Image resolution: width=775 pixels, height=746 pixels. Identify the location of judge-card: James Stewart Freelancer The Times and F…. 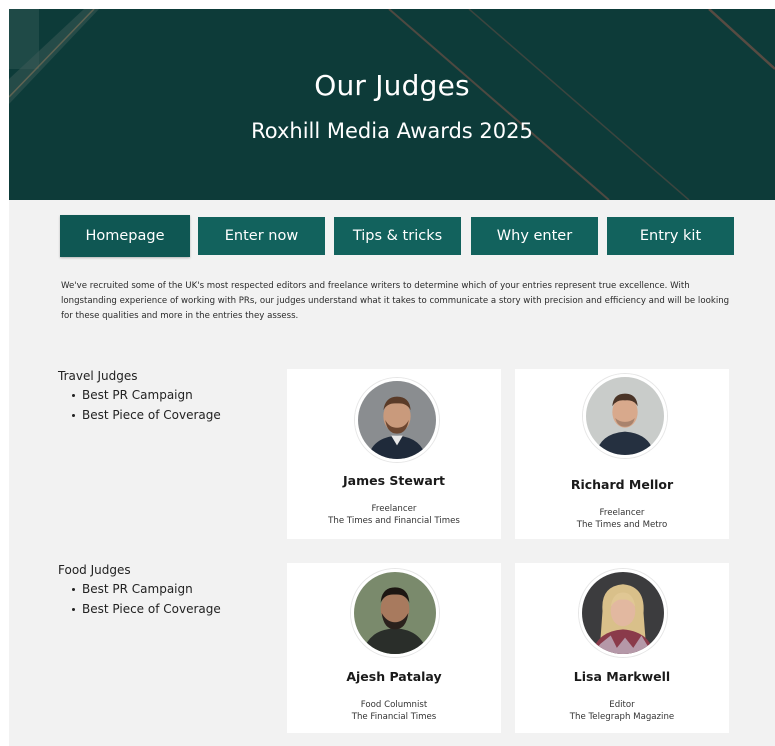
(394, 454).